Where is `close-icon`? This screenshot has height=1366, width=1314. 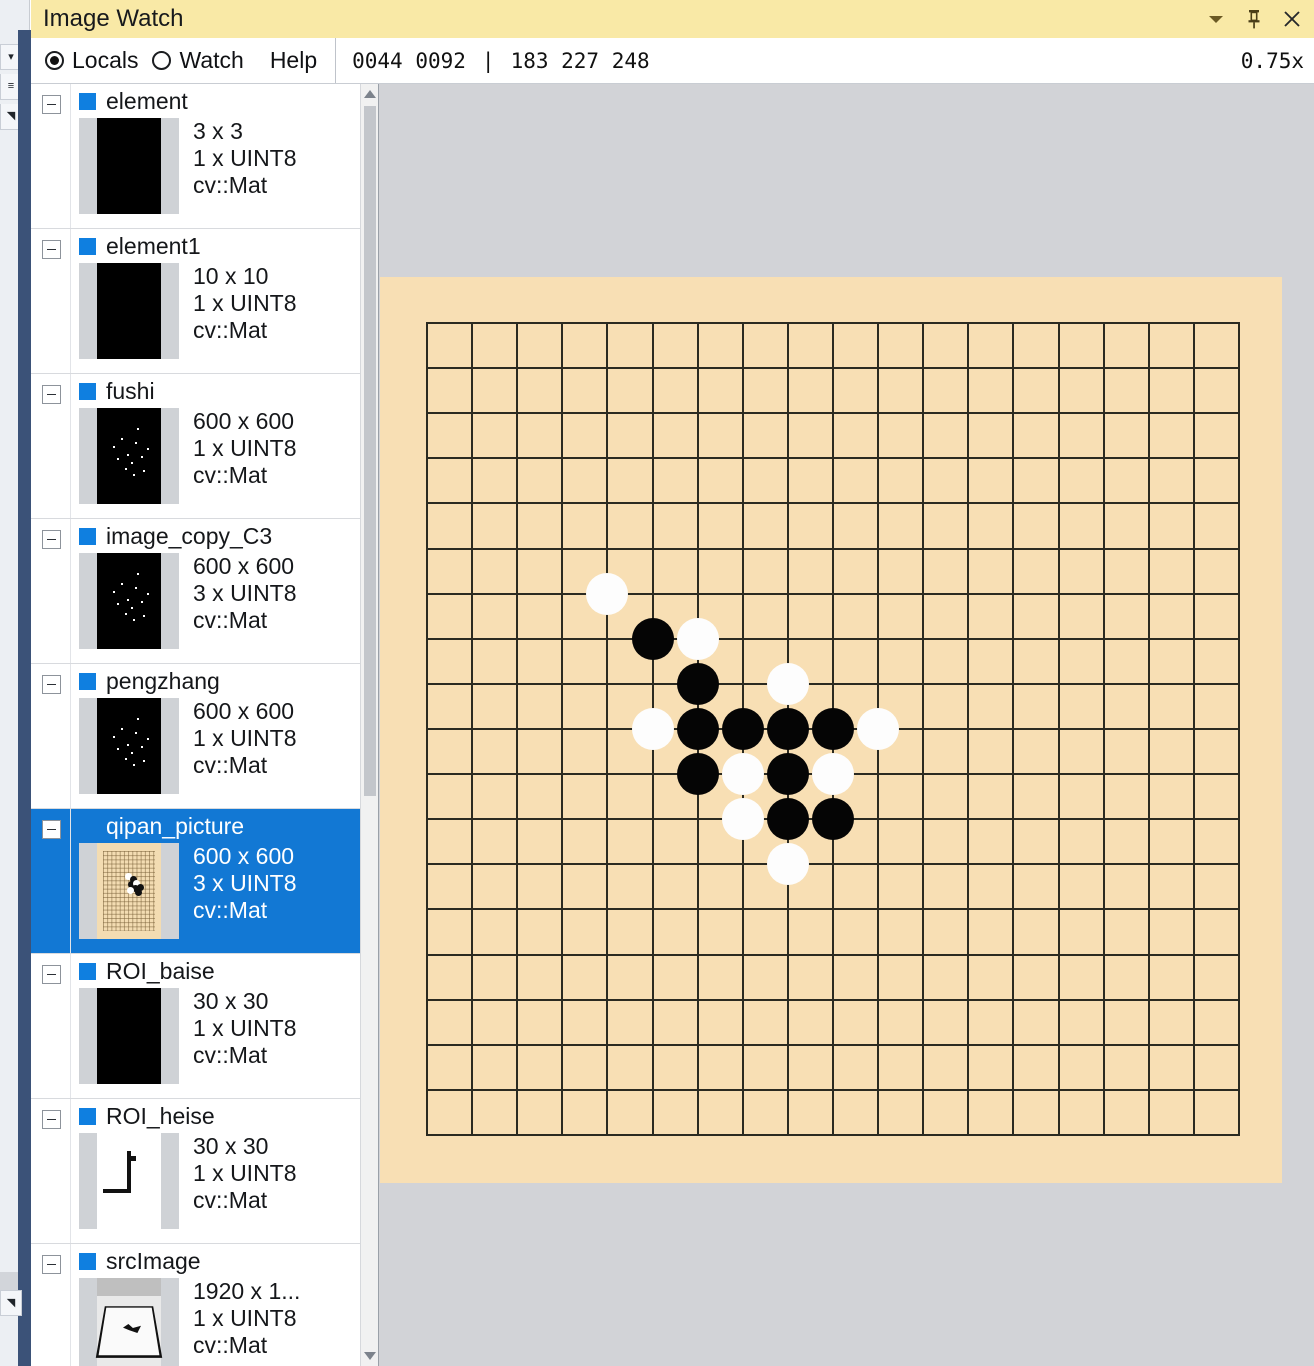 close-icon is located at coordinates (1292, 19).